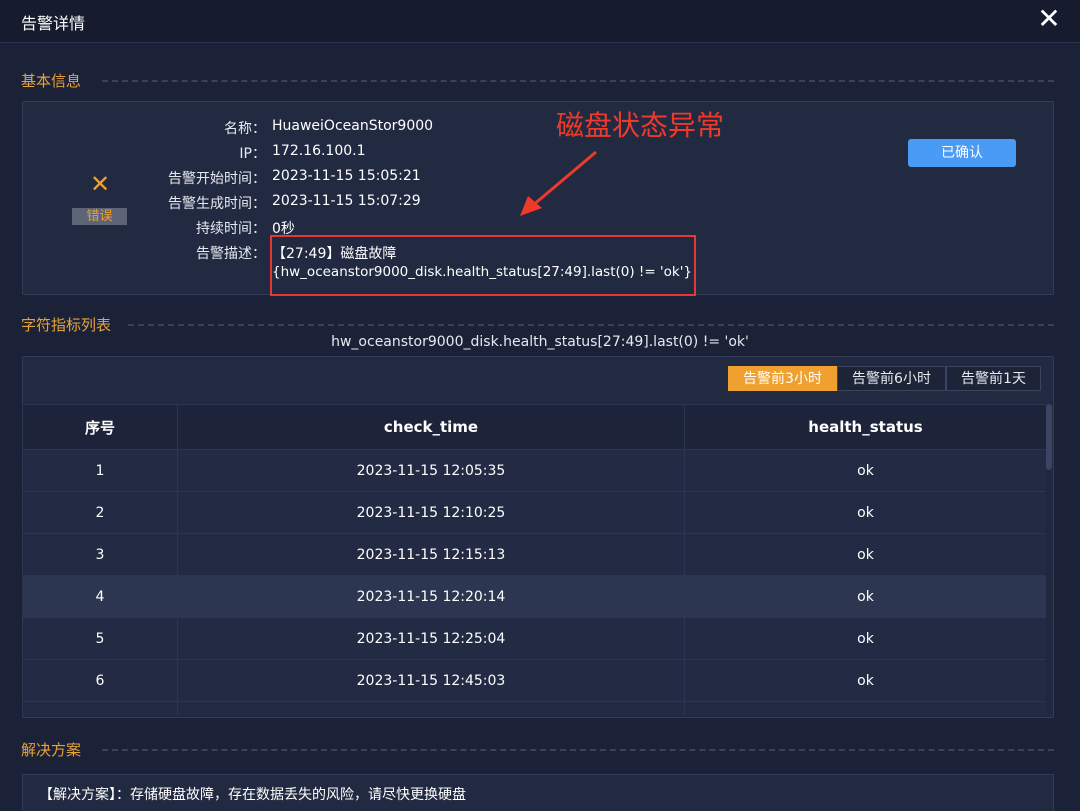  Describe the element at coordinates (319, 151) in the screenshot. I see `field-value-ip: 172.16.100.1` at that location.